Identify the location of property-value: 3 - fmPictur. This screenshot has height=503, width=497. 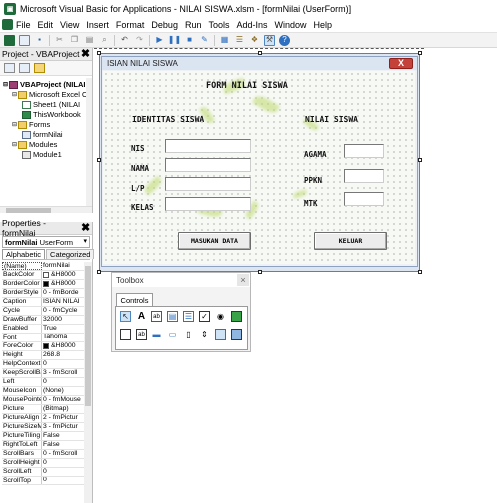
(63, 427).